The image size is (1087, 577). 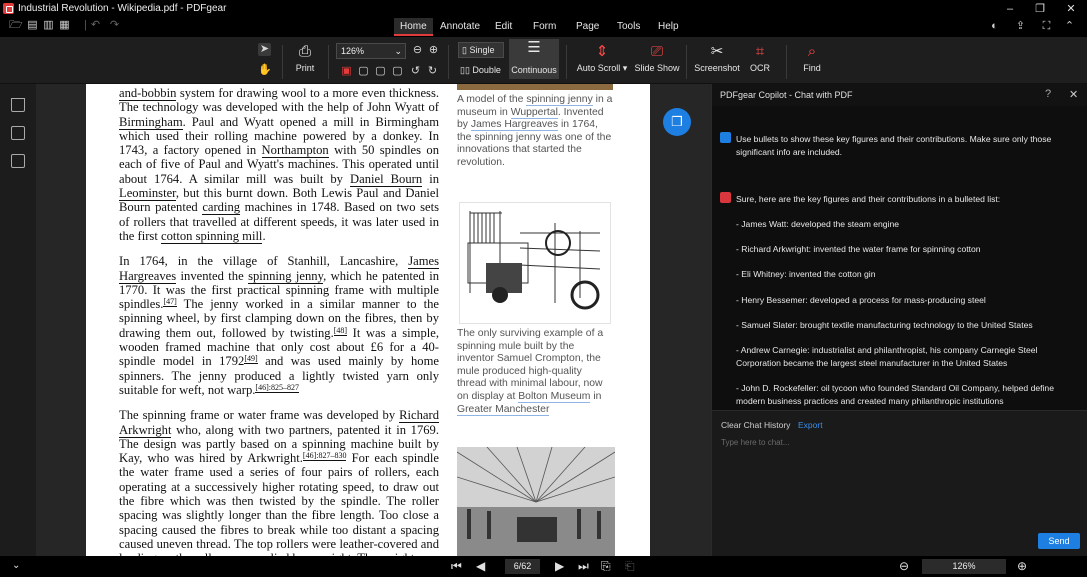 I want to click on print-button: ⎙ Print, so click(x=305, y=58).